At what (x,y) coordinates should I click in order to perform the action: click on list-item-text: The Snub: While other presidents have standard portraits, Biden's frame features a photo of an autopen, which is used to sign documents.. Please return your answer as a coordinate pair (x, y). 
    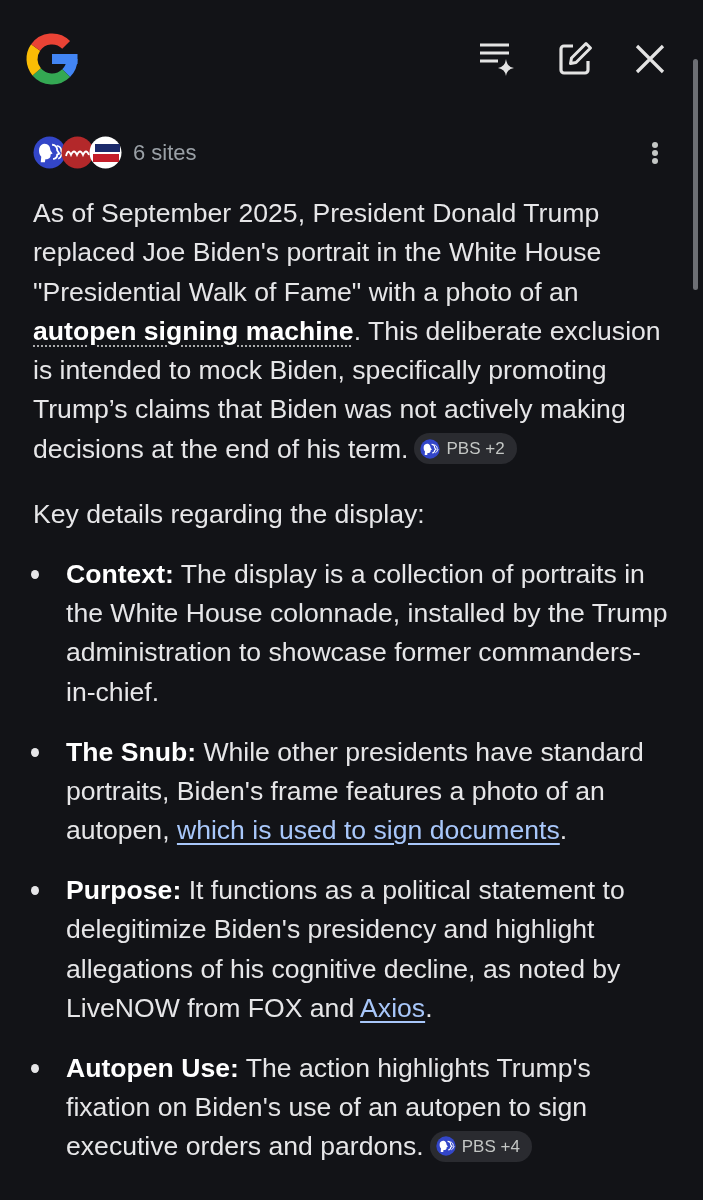
    Looking at the image, I should click on (355, 791).